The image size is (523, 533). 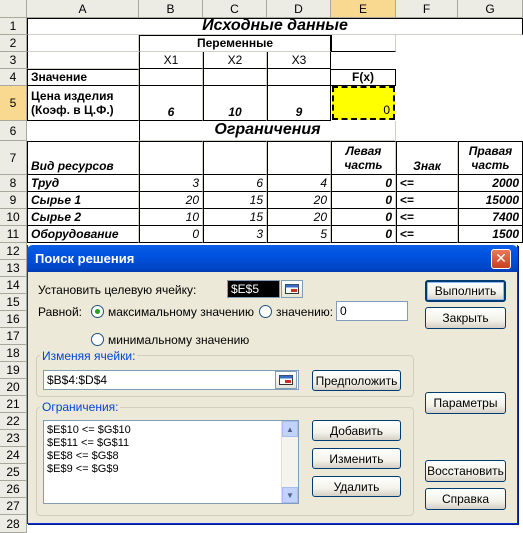 What do you see at coordinates (275, 26) in the screenshot?
I see `sheet-title: Исходные данные` at bounding box center [275, 26].